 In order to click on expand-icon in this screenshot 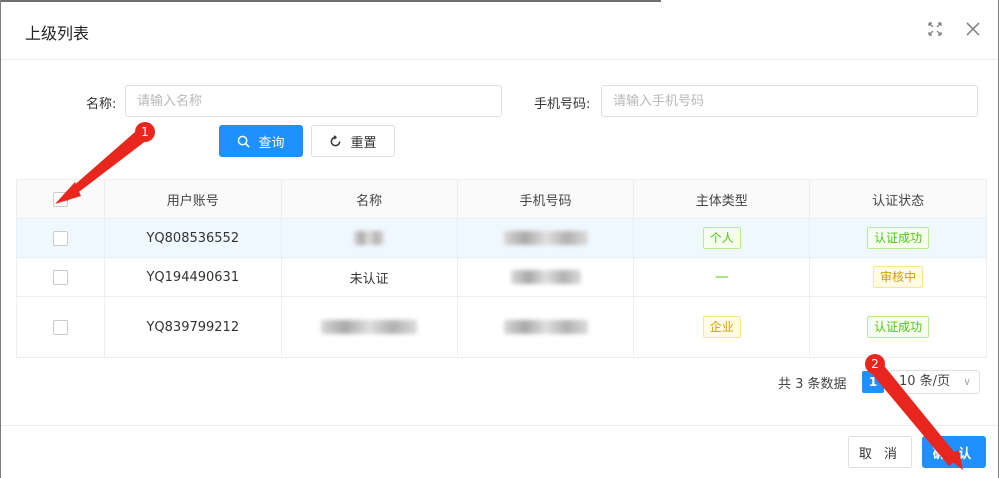, I will do `click(935, 29)`.